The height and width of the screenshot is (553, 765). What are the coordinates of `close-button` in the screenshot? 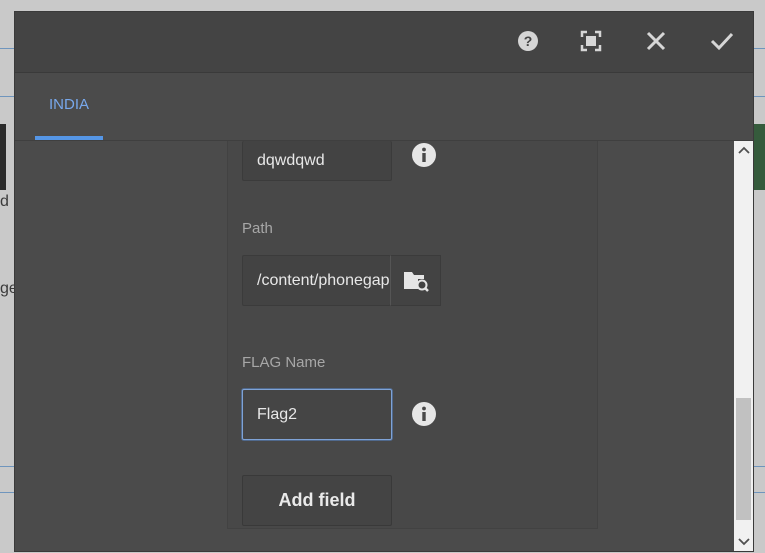 It's located at (656, 41).